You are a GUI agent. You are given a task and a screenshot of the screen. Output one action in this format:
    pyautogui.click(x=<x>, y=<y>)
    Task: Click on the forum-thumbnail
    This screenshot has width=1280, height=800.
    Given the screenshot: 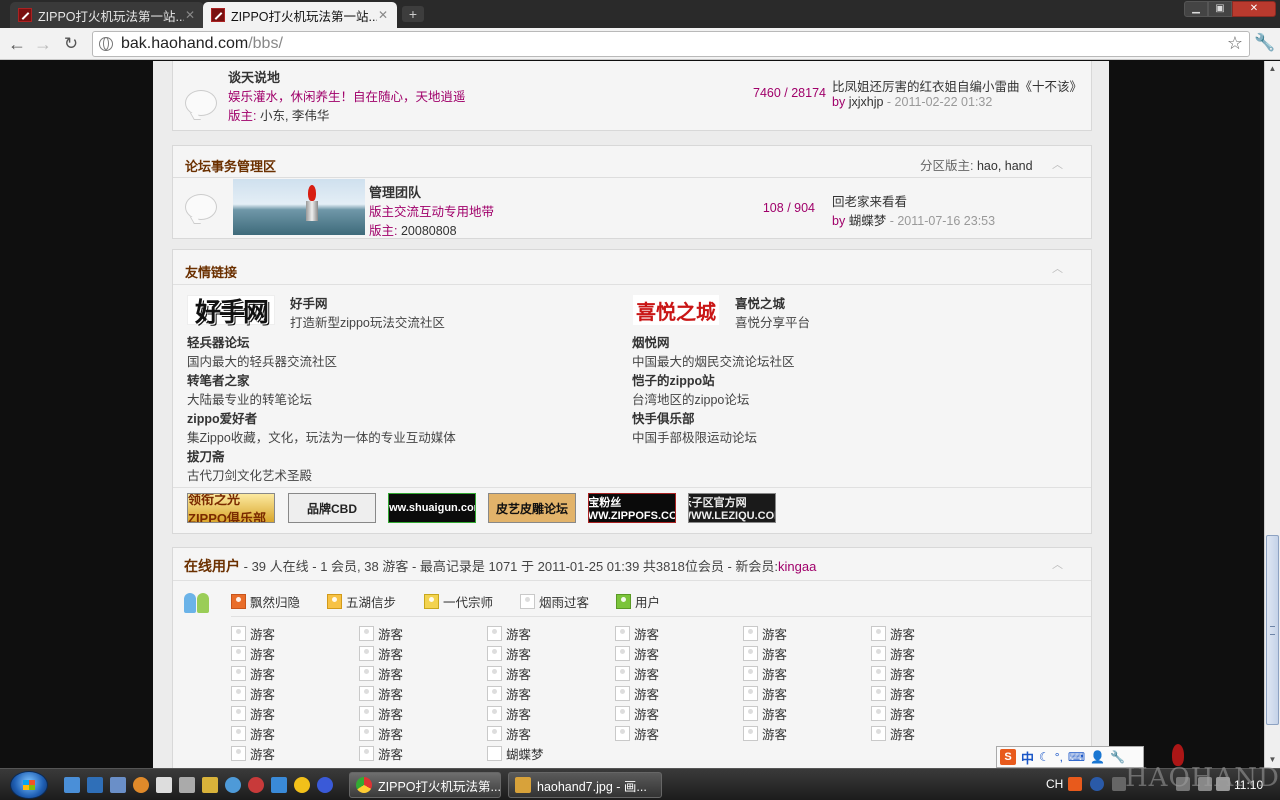 What is the action you would take?
    pyautogui.click(x=299, y=207)
    